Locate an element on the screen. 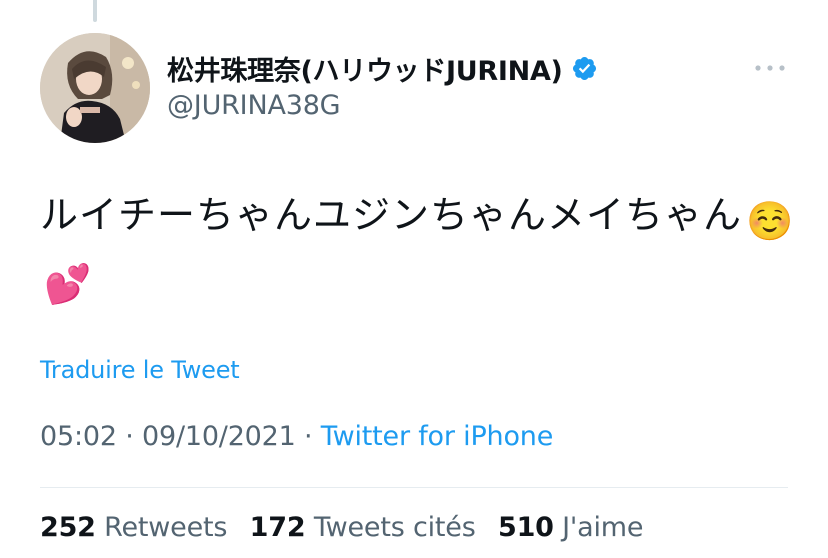 This screenshot has height=558, width=828. tweet-date: 09/10/2021 is located at coordinates (219, 436).